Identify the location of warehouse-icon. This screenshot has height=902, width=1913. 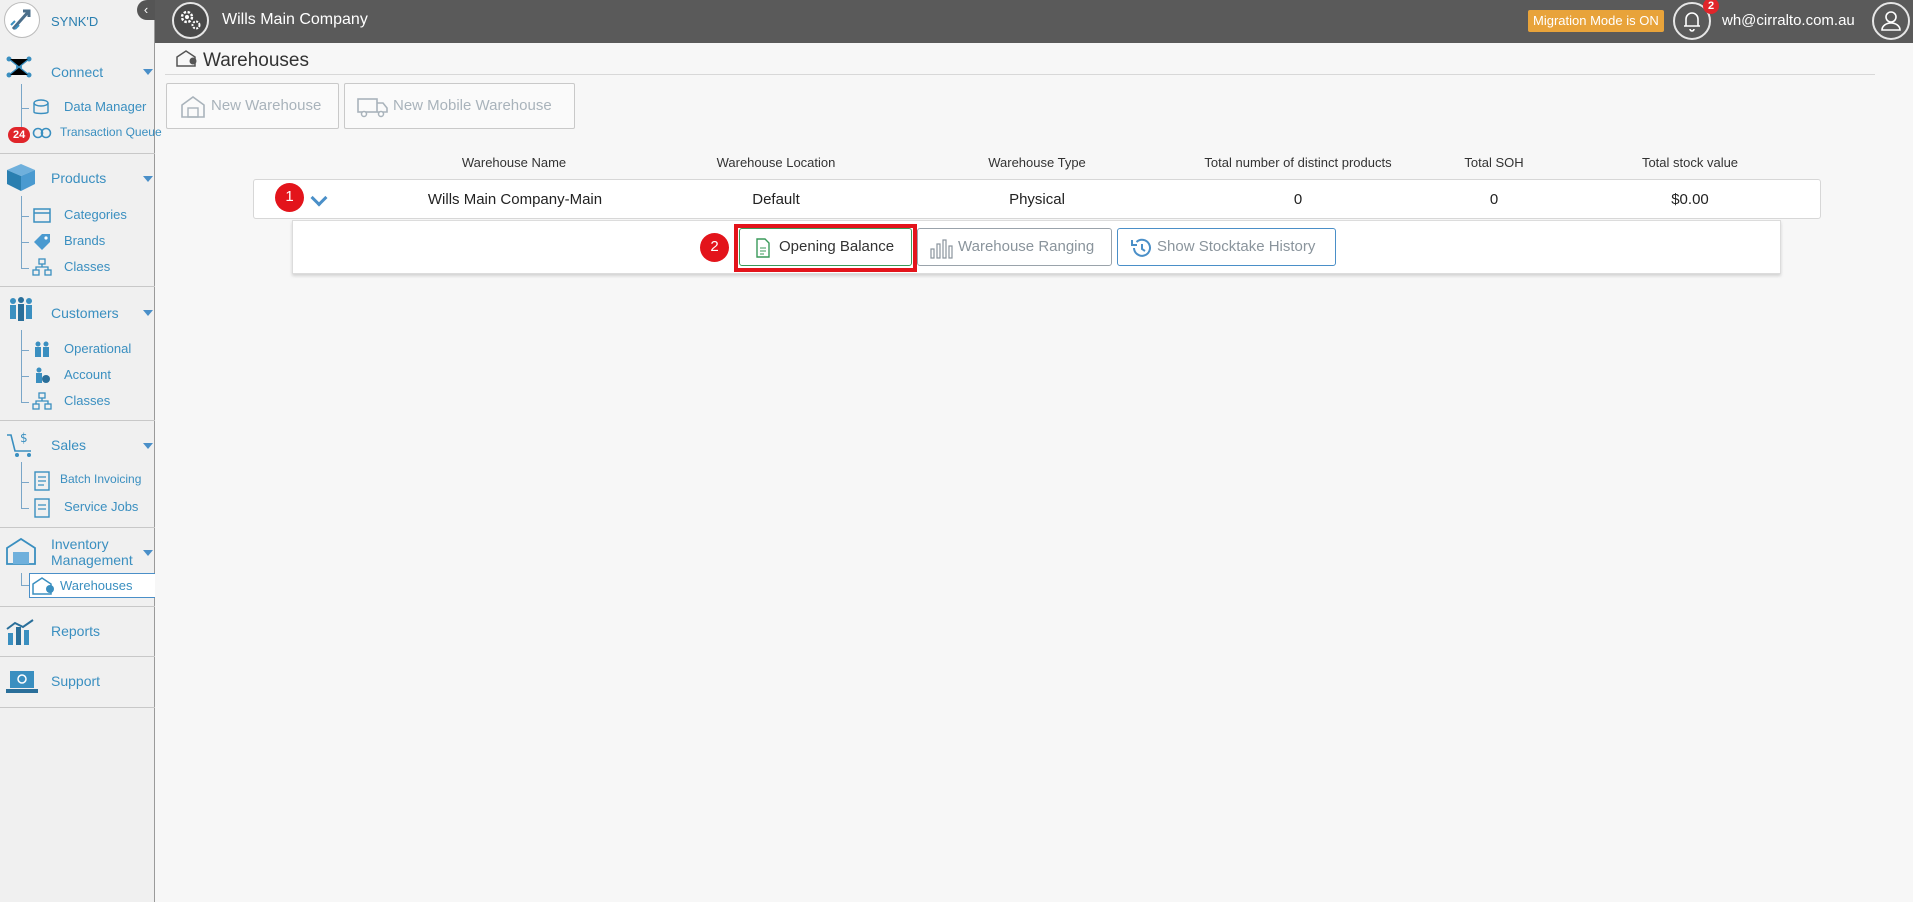
(21, 551).